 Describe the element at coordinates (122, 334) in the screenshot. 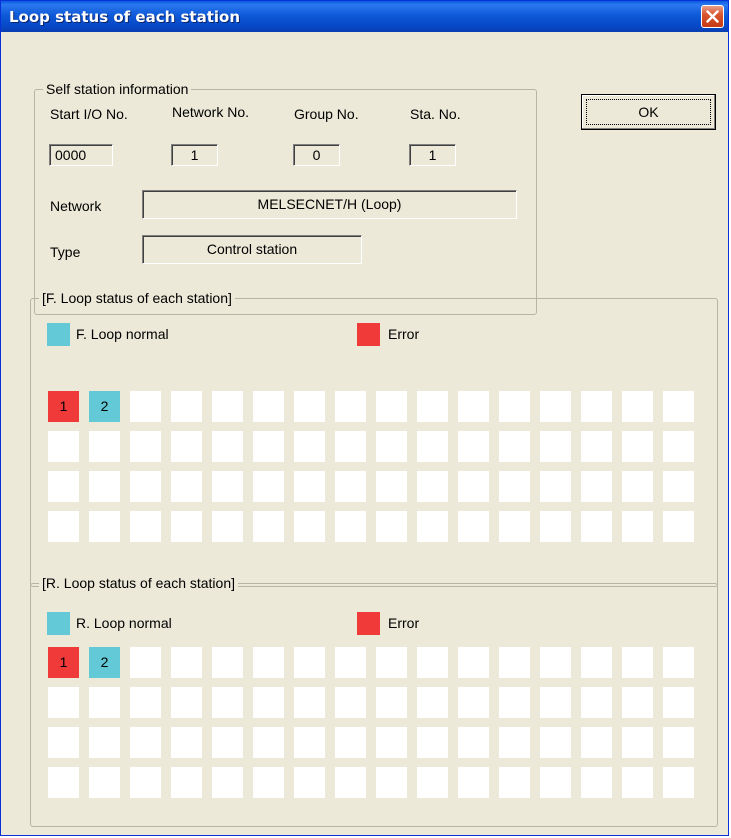

I see `f-loop-normal-label: F. Loop normal` at that location.